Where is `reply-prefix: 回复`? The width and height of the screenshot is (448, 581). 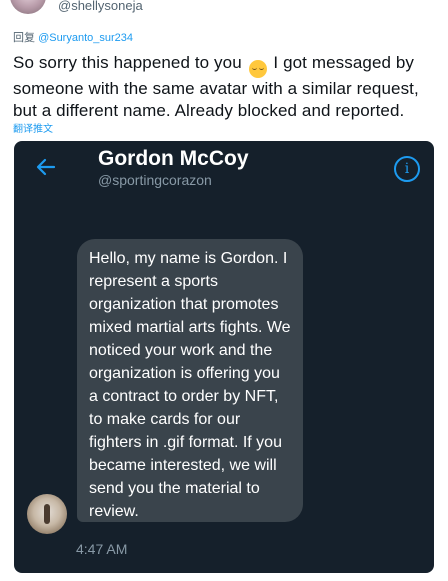
reply-prefix: 回复 is located at coordinates (24, 38).